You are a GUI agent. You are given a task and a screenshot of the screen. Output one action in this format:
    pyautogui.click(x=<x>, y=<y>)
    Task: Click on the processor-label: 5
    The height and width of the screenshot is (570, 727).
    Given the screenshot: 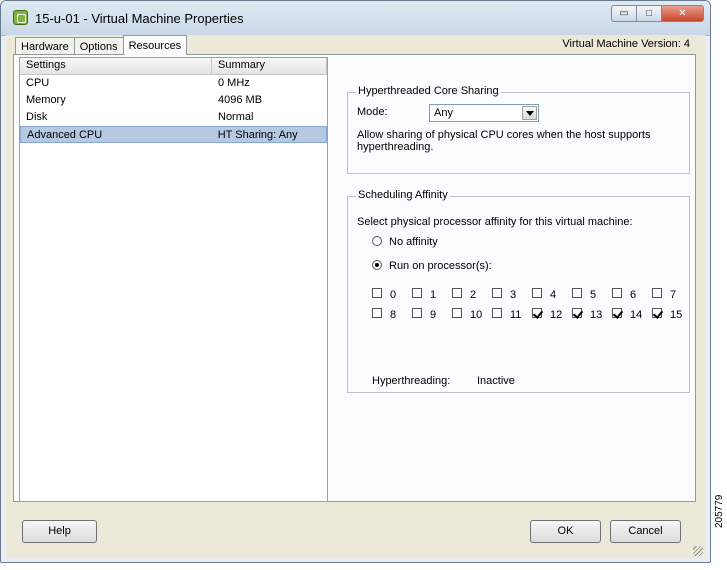 What is the action you would take?
    pyautogui.click(x=593, y=295)
    